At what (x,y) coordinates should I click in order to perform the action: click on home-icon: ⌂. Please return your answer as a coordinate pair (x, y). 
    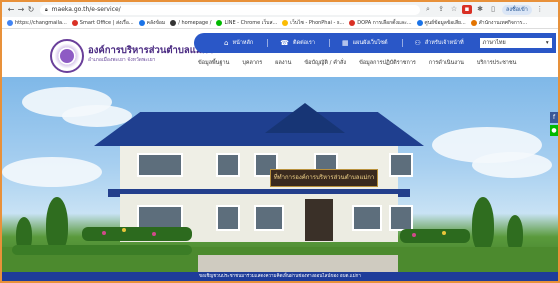
    Looking at the image, I should click on (226, 43).